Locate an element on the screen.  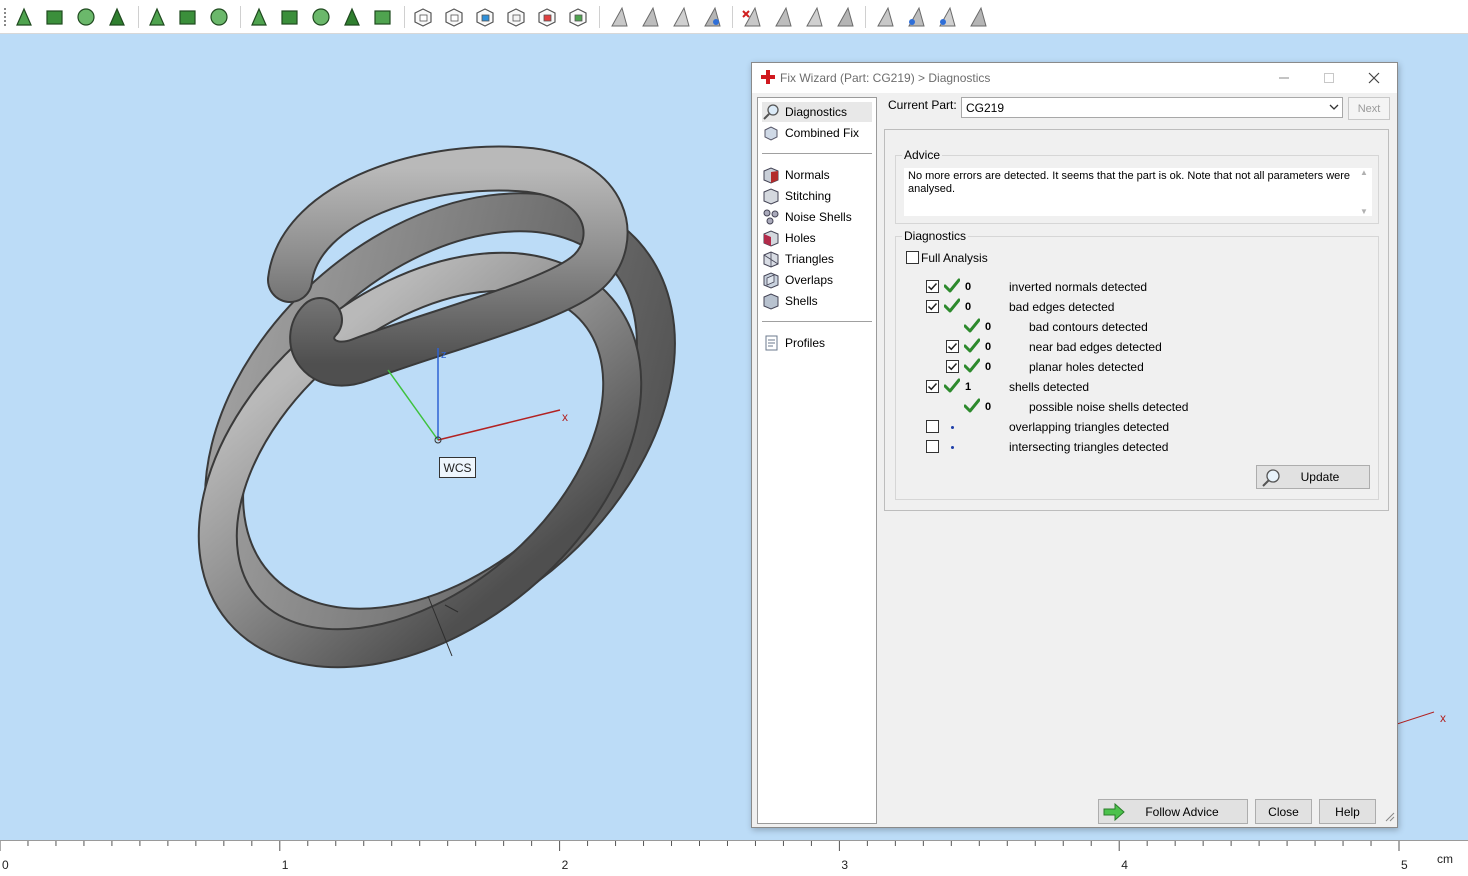
sector-select-icon is located at coordinates (383, 17).